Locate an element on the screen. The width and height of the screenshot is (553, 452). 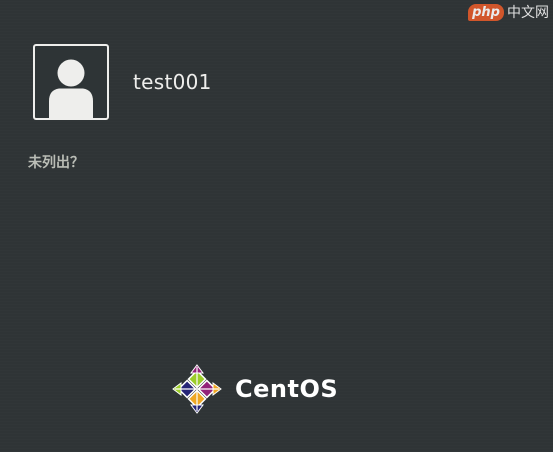
user-avatar-icon is located at coordinates (71, 88).